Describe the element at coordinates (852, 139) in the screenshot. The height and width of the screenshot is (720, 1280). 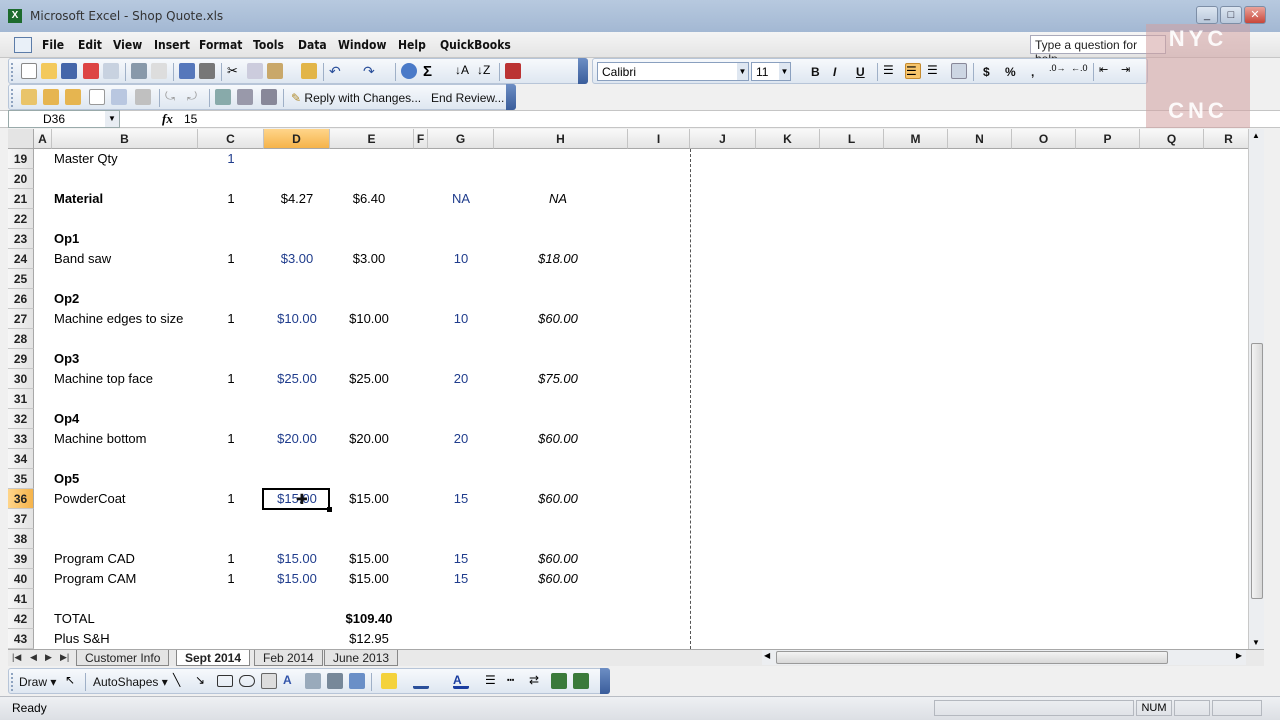
I see `column-header-l: L` at that location.